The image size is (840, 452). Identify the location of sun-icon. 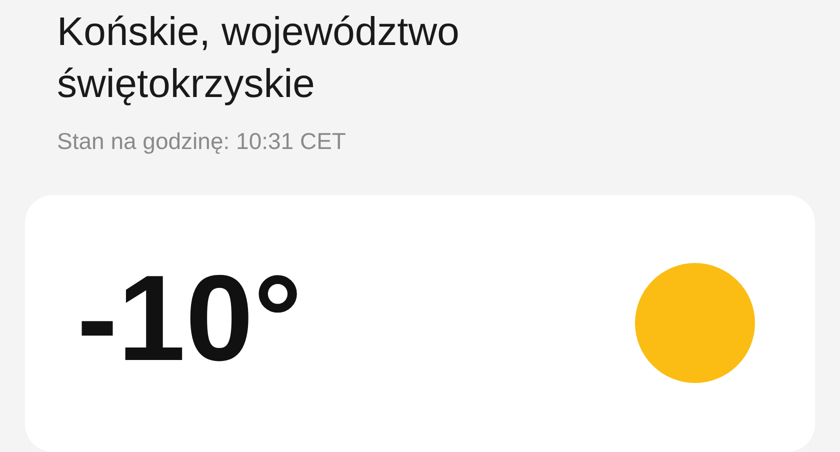
(695, 322).